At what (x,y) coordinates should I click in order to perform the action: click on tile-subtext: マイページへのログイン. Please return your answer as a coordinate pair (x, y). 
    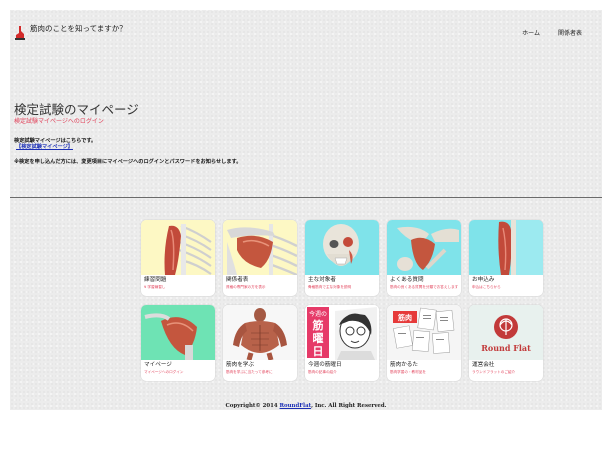
    Looking at the image, I should click on (164, 372).